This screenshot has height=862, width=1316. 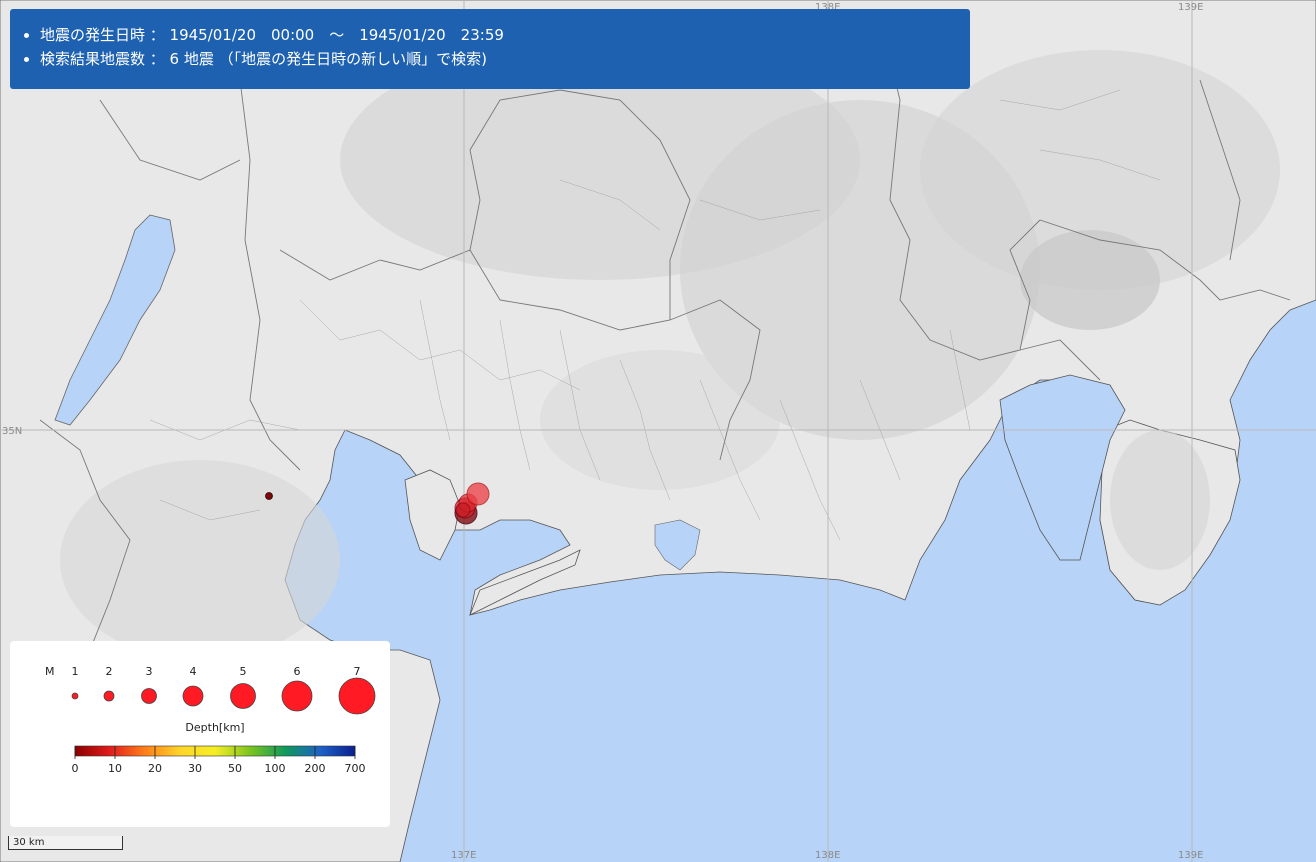 I want to click on legend-panel: M 1 2 3 4 5 6 7 Depth[km] 0 10 20 30 50 100 200 700, so click(x=200, y=734).